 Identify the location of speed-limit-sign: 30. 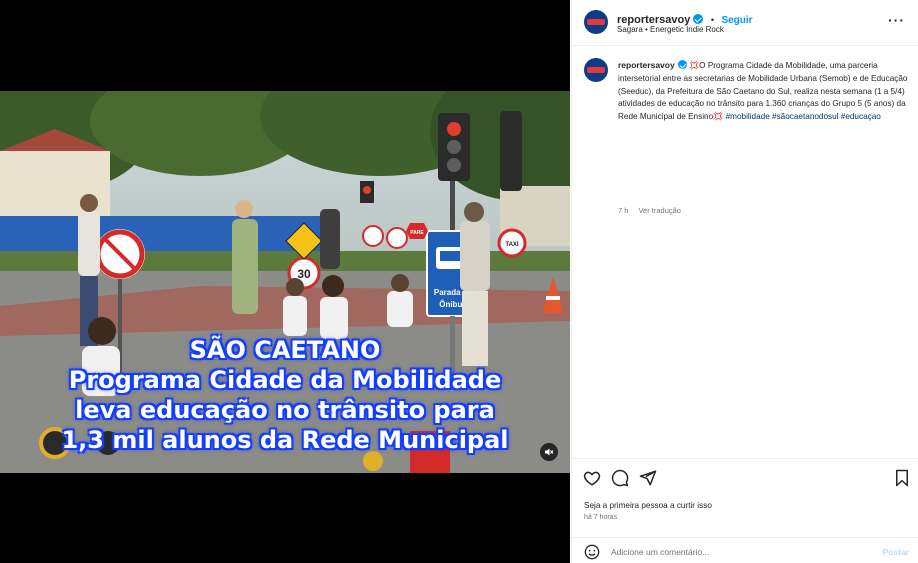
(304, 274).